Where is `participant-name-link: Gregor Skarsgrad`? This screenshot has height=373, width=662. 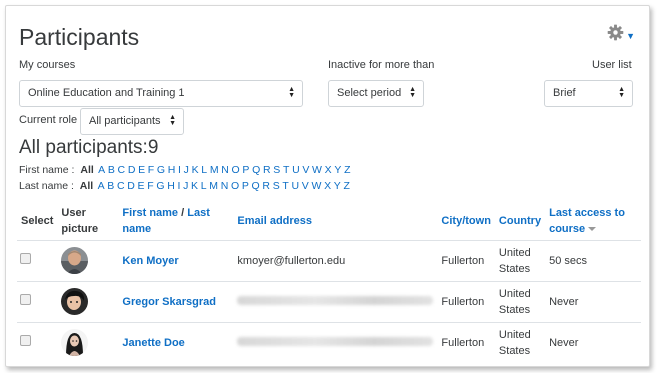 participant-name-link: Gregor Skarsgrad is located at coordinates (176, 301).